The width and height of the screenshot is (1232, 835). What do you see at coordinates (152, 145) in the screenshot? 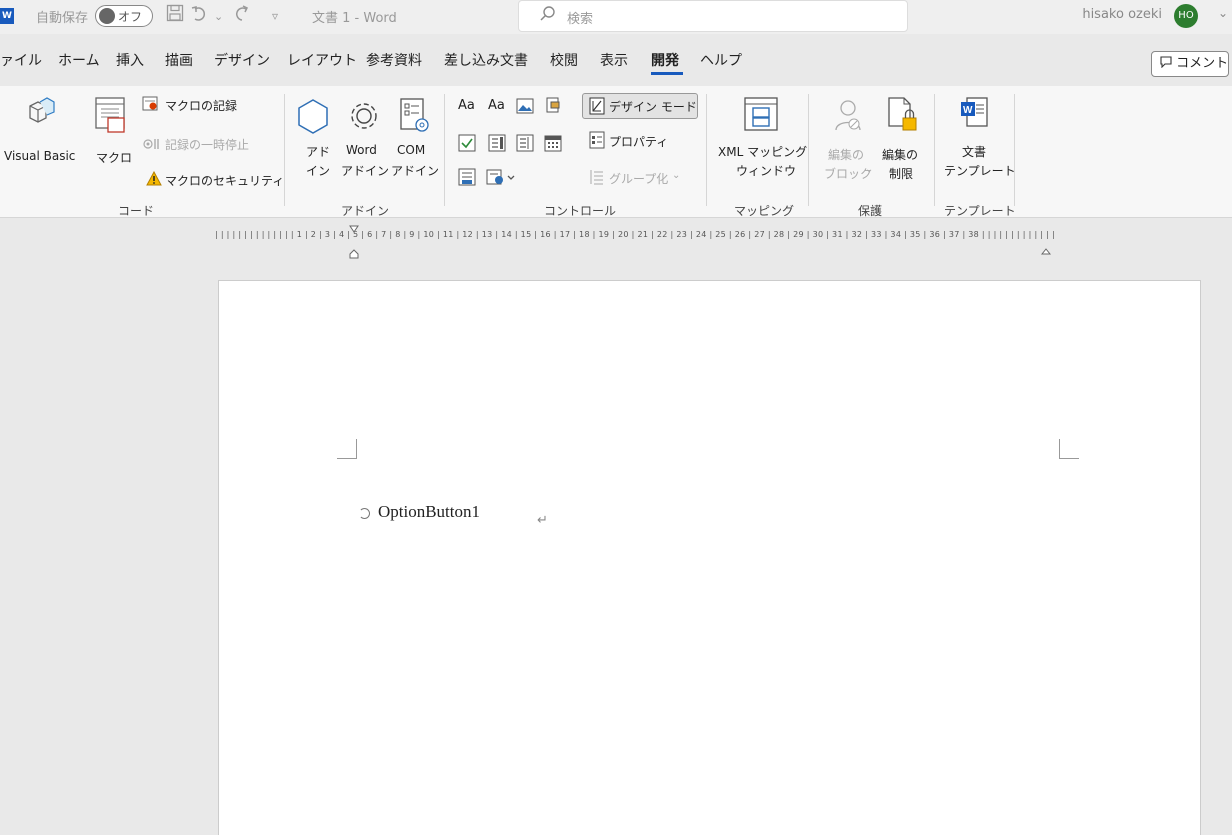
I see `pause-recording-icon` at bounding box center [152, 145].